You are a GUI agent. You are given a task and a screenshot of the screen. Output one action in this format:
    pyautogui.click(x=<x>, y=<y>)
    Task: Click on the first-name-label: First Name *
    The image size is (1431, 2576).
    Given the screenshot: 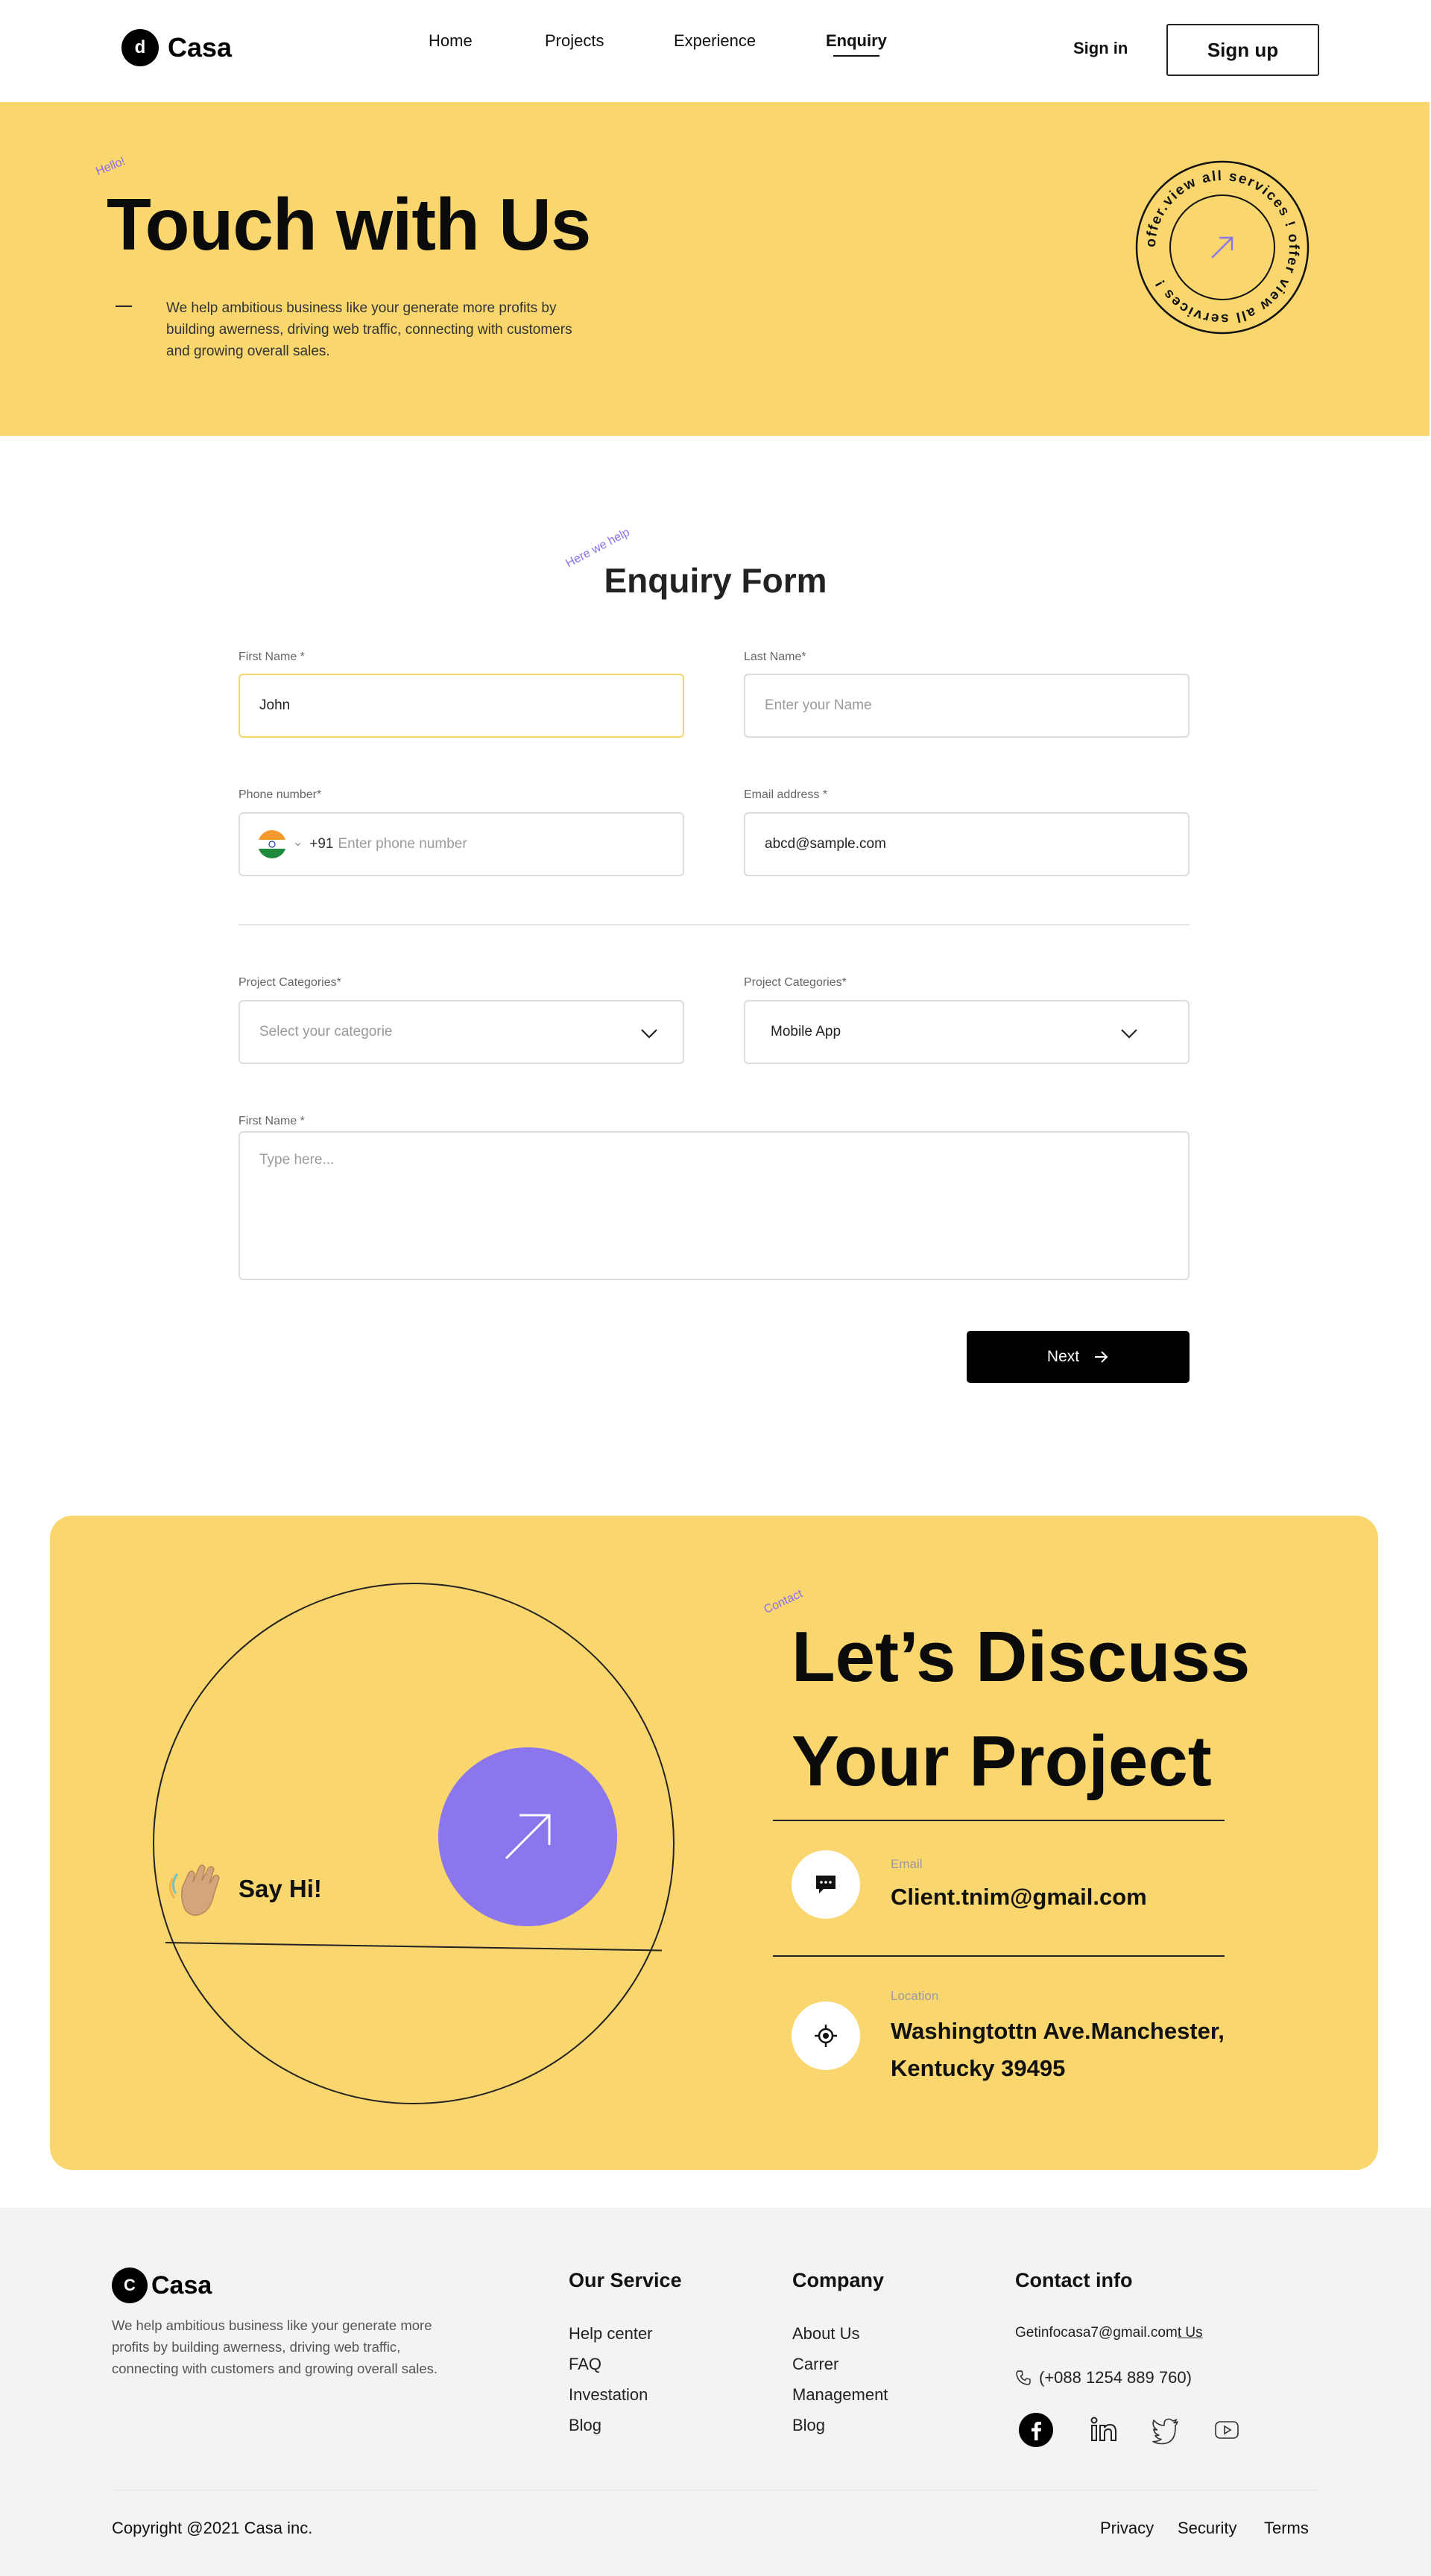 What is the action you would take?
    pyautogui.click(x=272, y=657)
    